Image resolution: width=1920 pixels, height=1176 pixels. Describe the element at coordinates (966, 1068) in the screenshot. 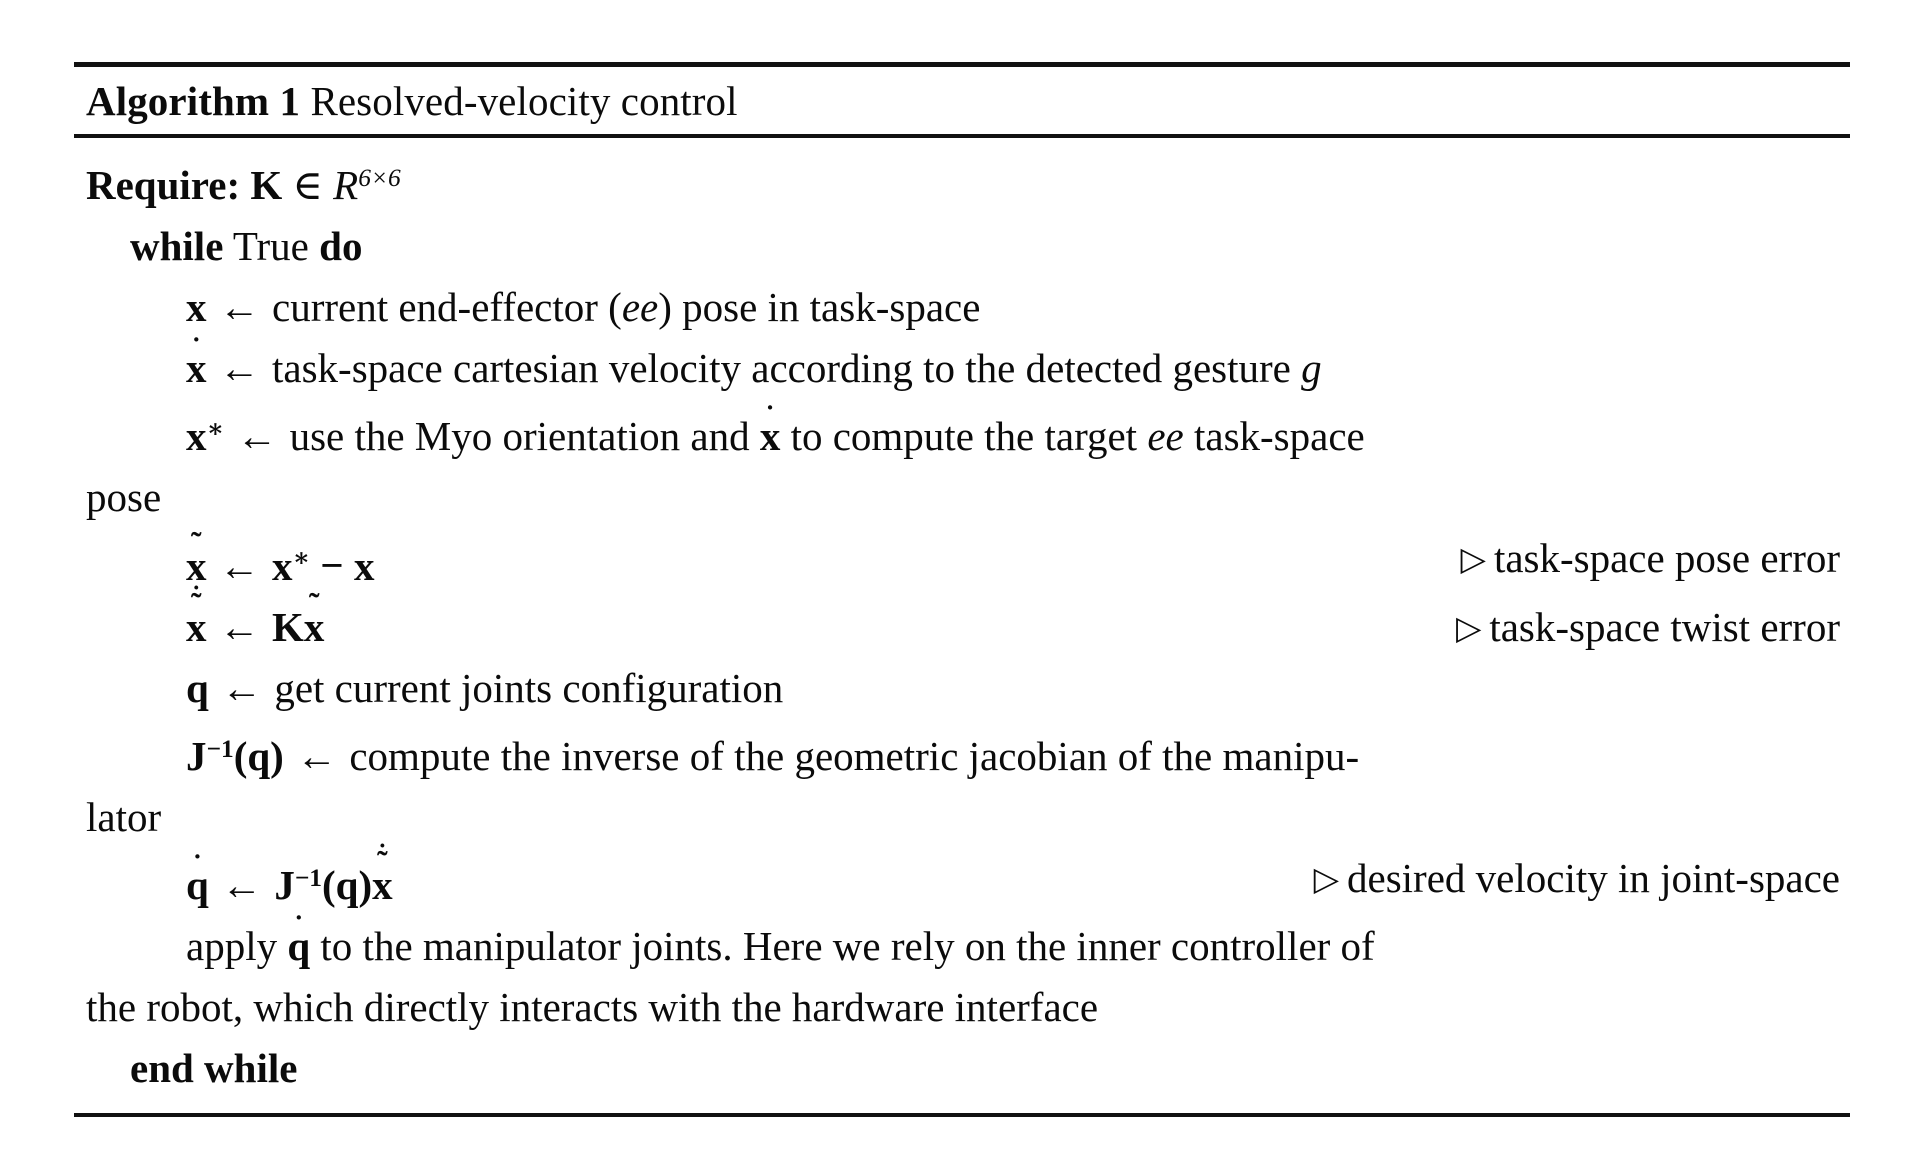

I see `end-while-line: end while` at that location.